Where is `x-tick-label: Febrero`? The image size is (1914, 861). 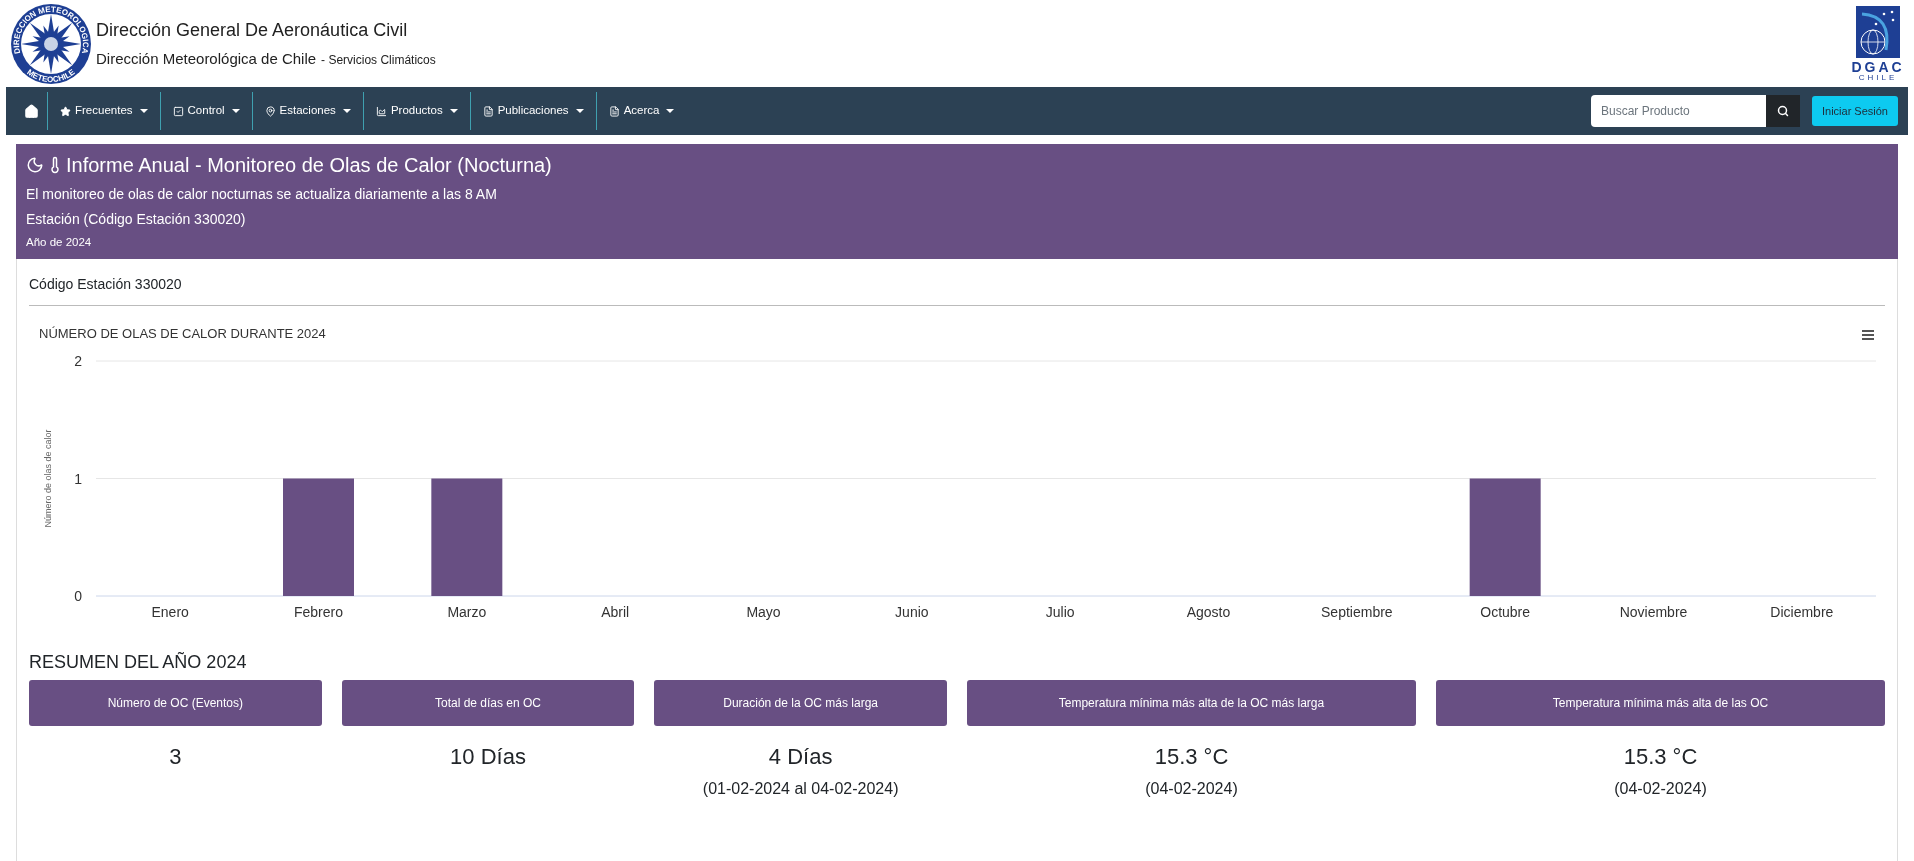 x-tick-label: Febrero is located at coordinates (318, 612).